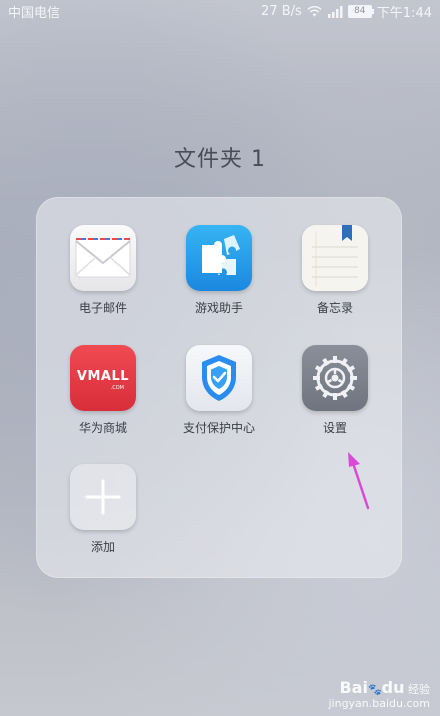 This screenshot has width=440, height=716. What do you see at coordinates (353, 687) in the screenshot?
I see `watermark-brand: Bai` at bounding box center [353, 687].